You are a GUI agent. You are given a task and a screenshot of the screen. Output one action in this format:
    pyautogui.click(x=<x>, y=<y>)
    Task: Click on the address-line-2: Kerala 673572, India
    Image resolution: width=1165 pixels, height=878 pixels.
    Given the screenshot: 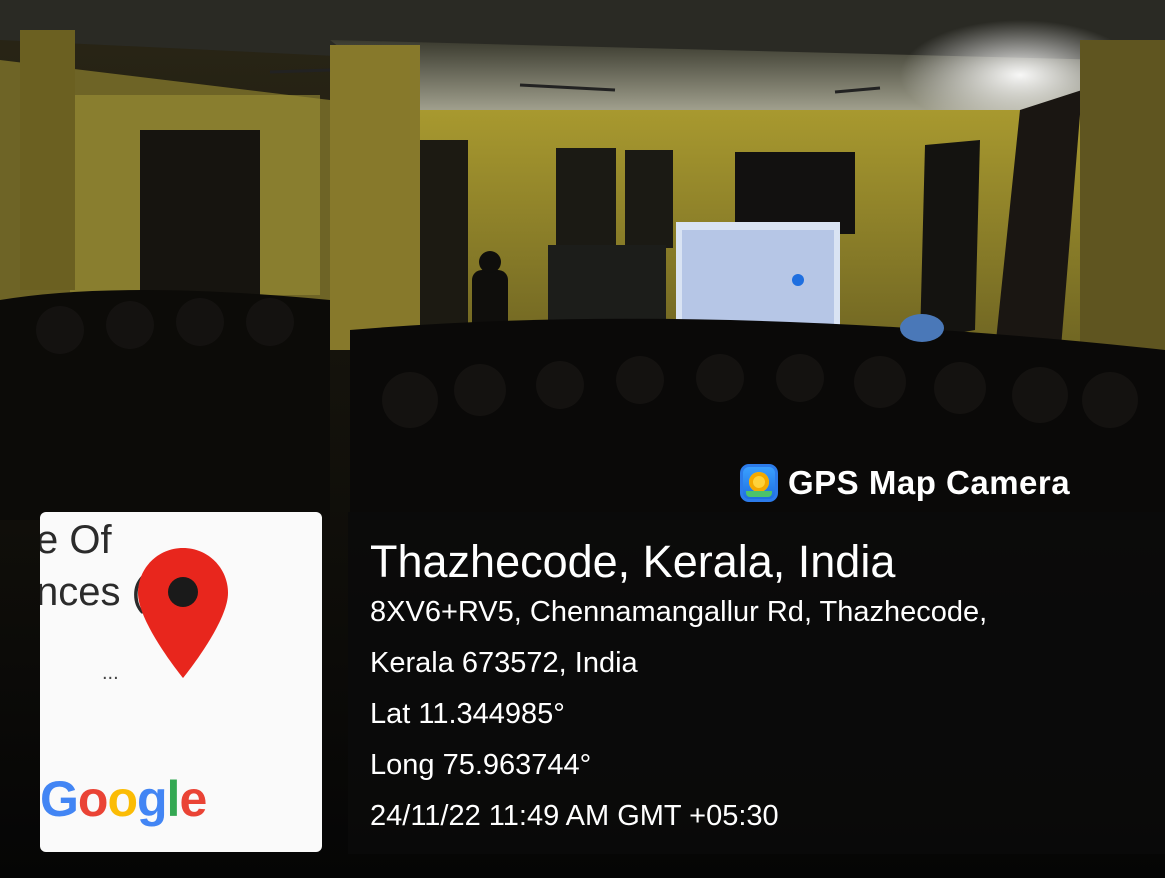 What is the action you would take?
    pyautogui.click(x=504, y=663)
    